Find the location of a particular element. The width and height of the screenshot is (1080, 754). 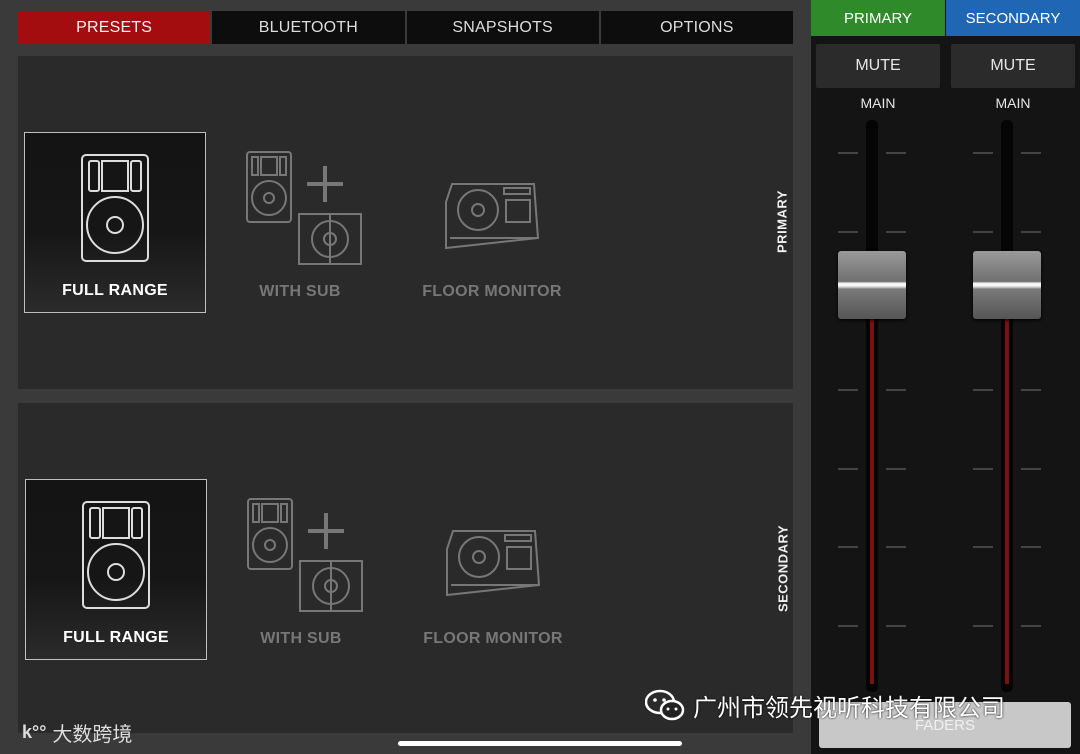

mute-button-primary: MUTE is located at coordinates (878, 66).